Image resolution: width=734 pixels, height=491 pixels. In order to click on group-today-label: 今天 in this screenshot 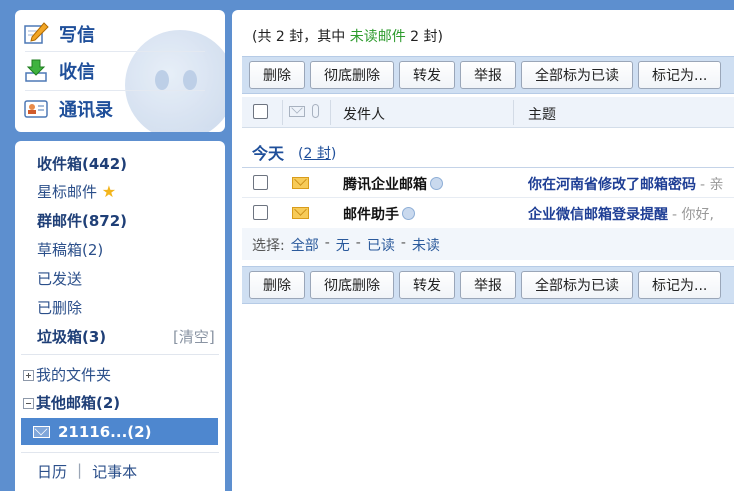, I will do `click(268, 153)`.